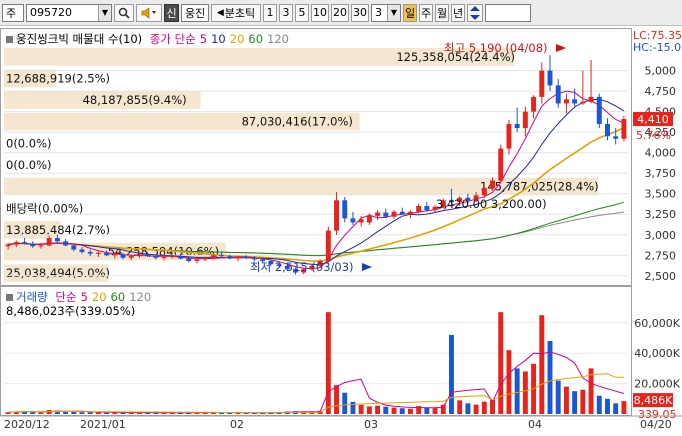  What do you see at coordinates (237, 39) in the screenshot?
I see `ma20-label: 20` at bounding box center [237, 39].